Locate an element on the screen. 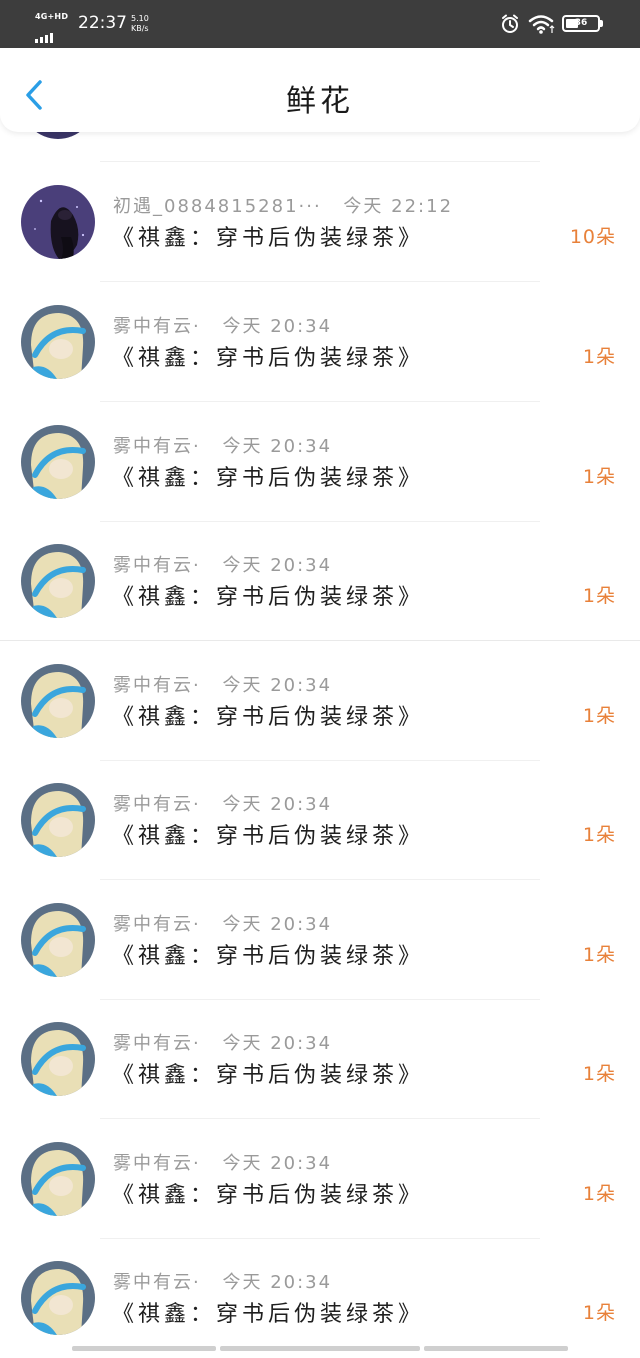 The width and height of the screenshot is (640, 1358). item-meta: 初遇_0884815281··· 今天 22:12 is located at coordinates (283, 205).